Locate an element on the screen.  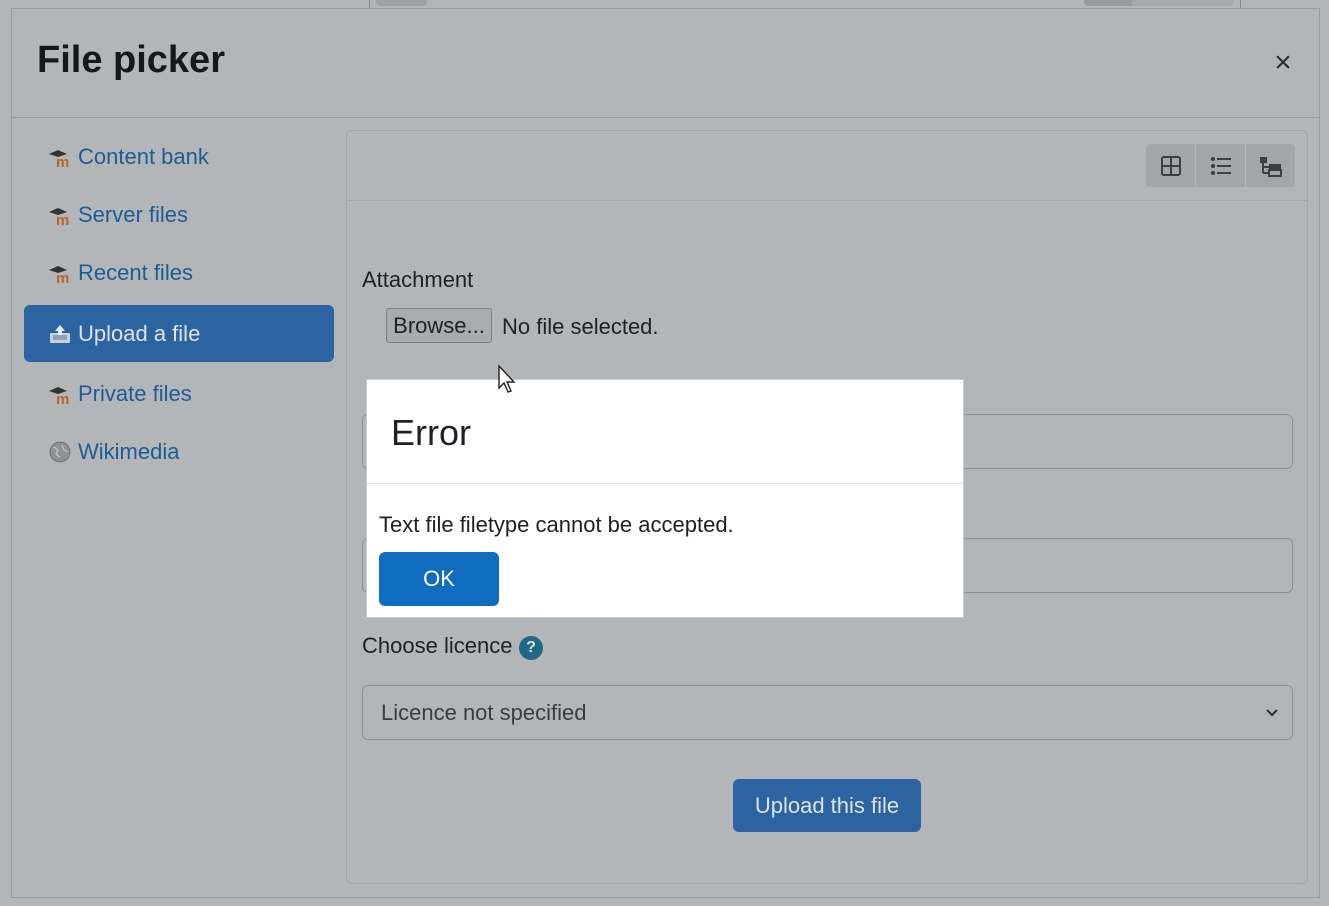
licence-label: Choose licence is located at coordinates (437, 645).